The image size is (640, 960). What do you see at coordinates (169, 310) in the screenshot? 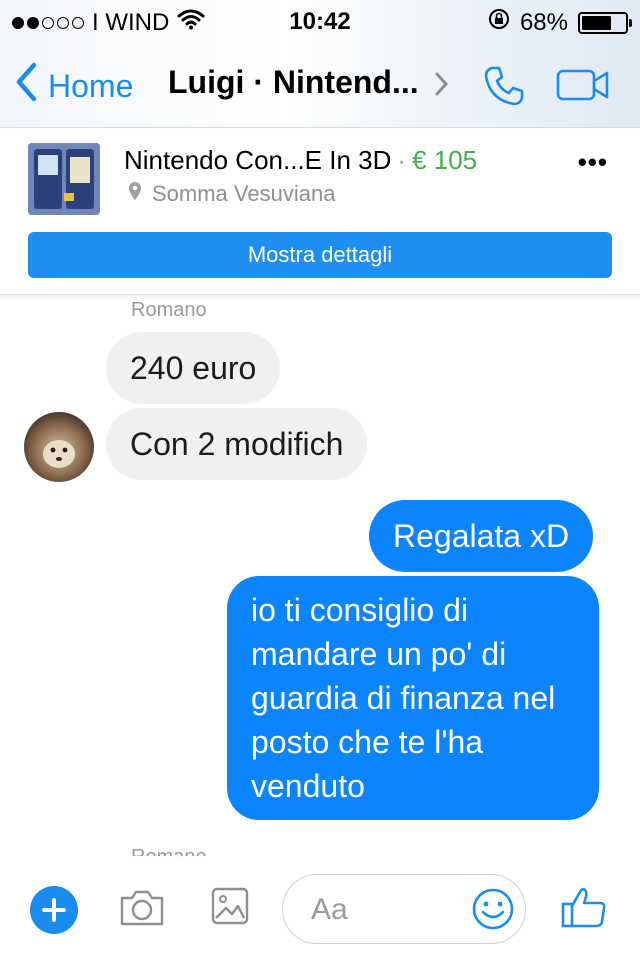
I see `sender-name: Romano` at bounding box center [169, 310].